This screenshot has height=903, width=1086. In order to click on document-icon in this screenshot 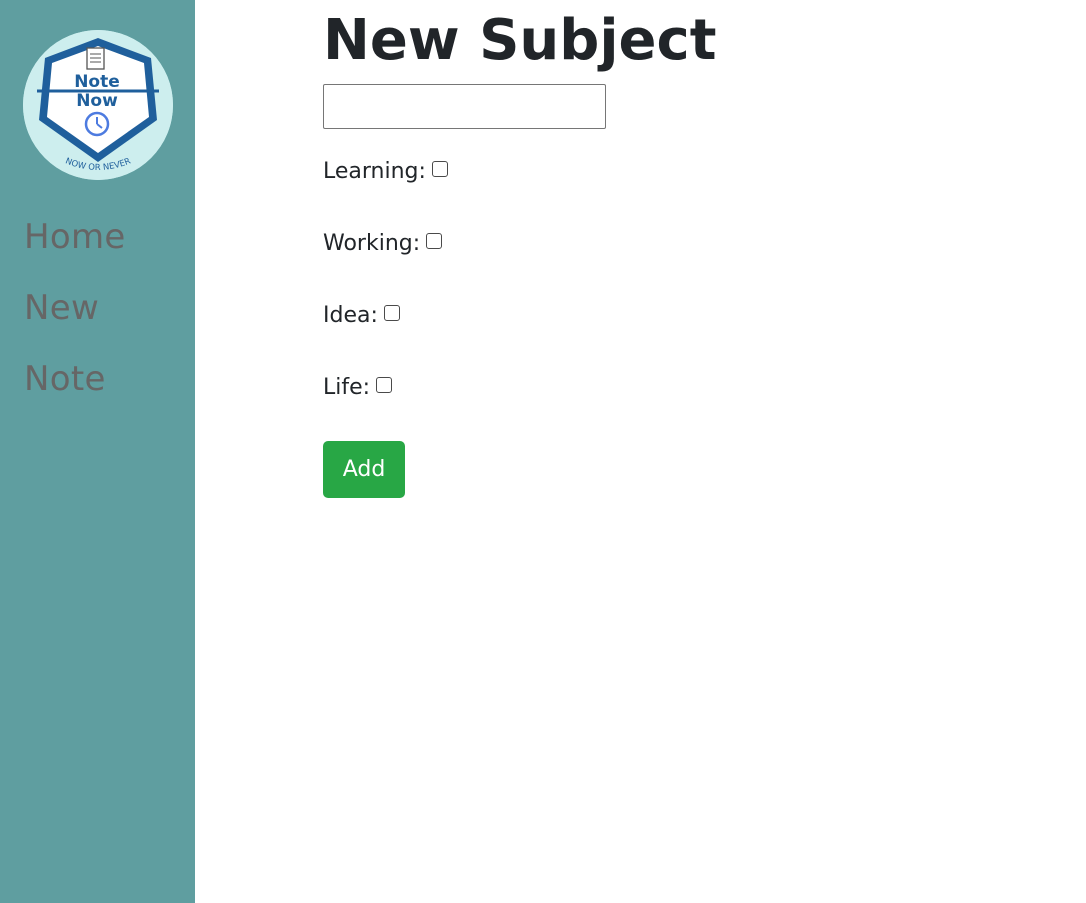, I will do `click(95, 58)`.